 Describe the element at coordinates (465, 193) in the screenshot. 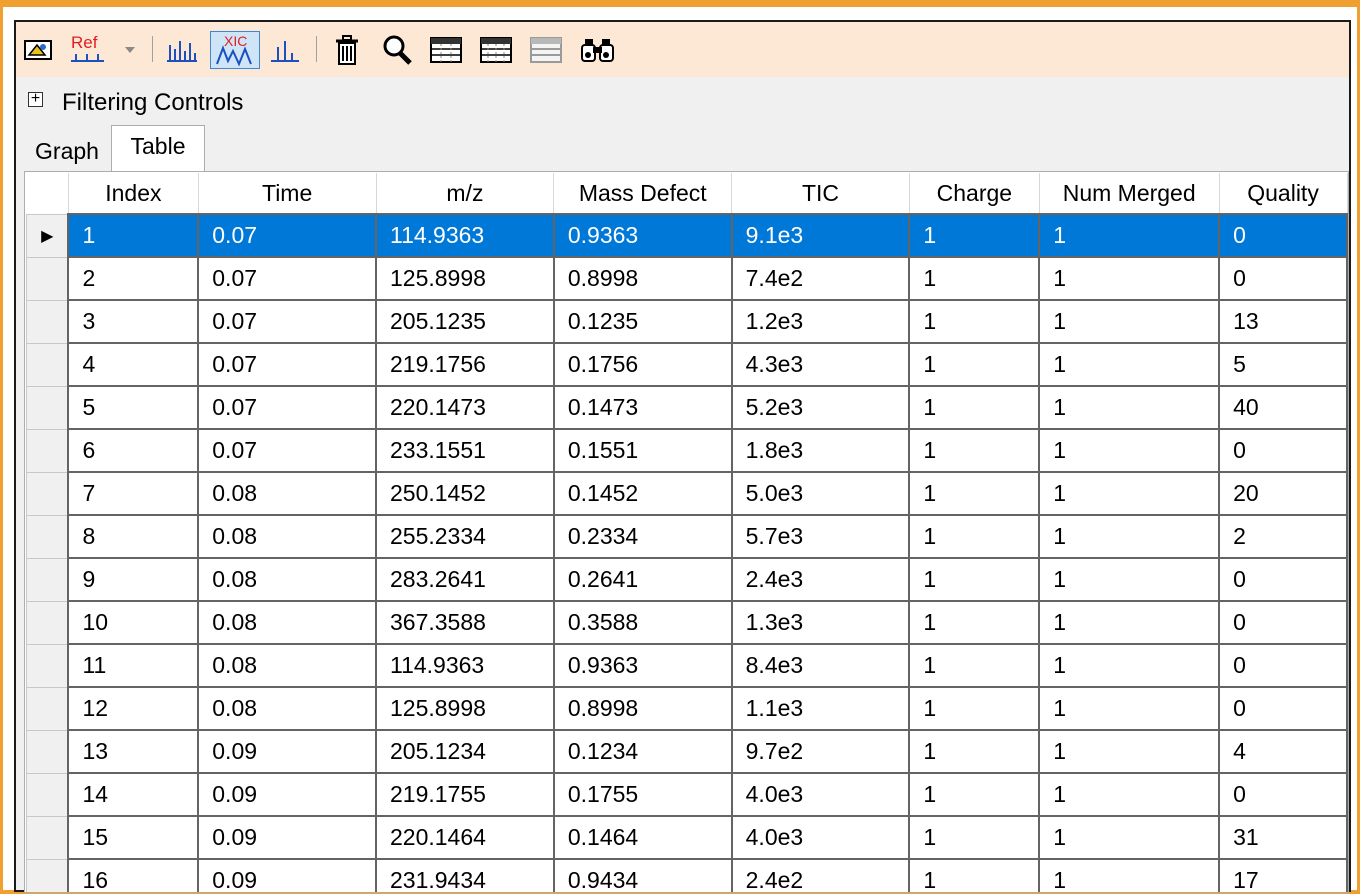

I see `column-header-mz: m/z` at that location.